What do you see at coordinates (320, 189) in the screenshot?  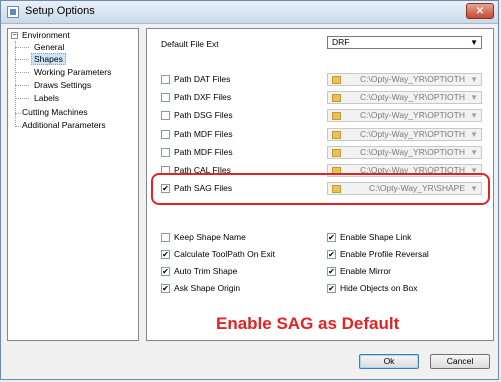 I see `highlight-box` at bounding box center [320, 189].